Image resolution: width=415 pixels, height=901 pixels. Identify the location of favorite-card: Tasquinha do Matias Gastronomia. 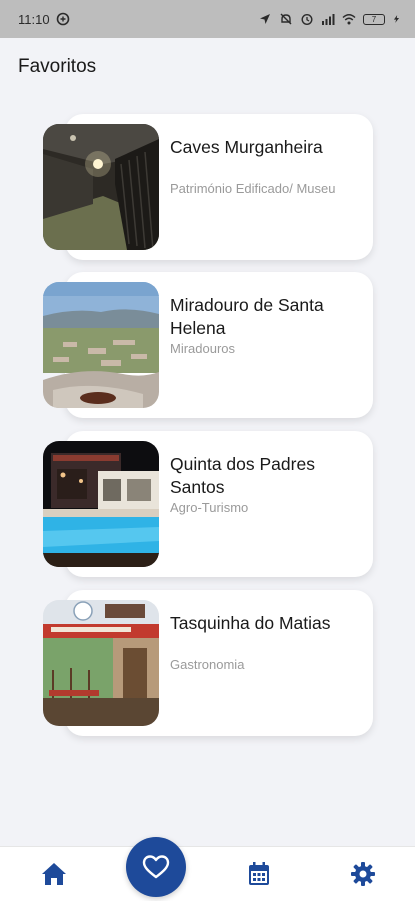
(208, 663).